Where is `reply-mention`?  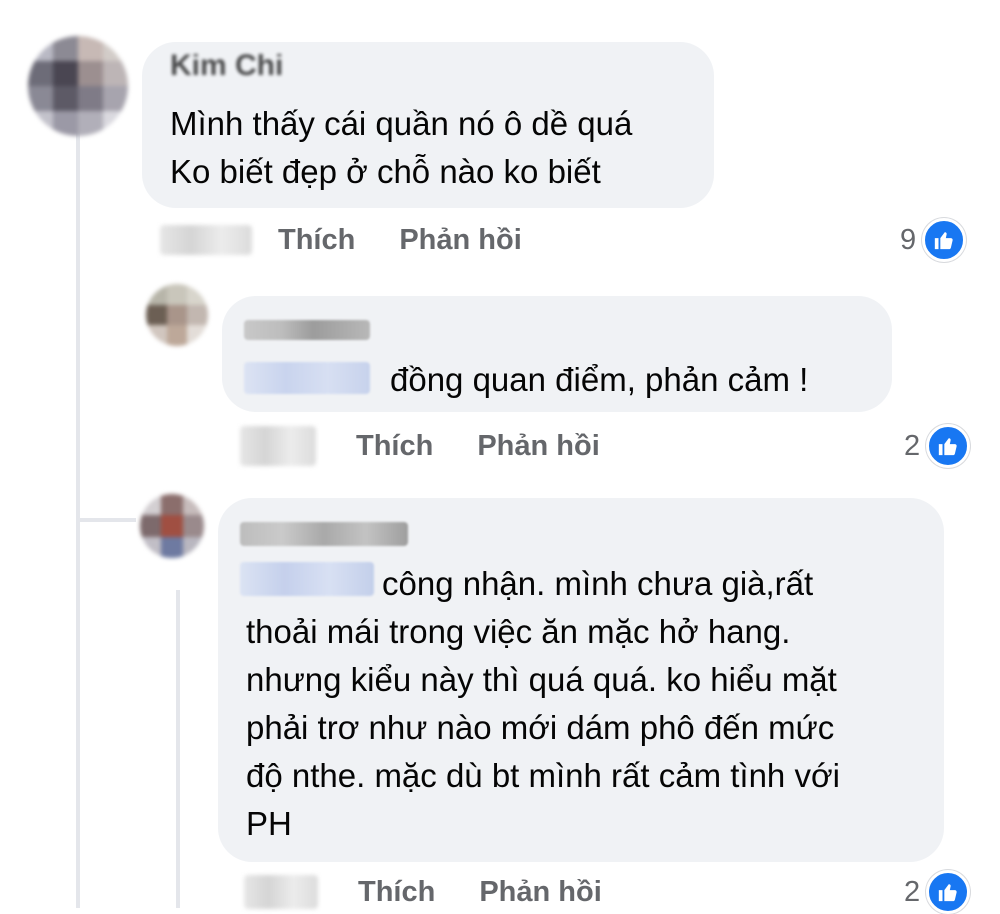 reply-mention is located at coordinates (307, 378).